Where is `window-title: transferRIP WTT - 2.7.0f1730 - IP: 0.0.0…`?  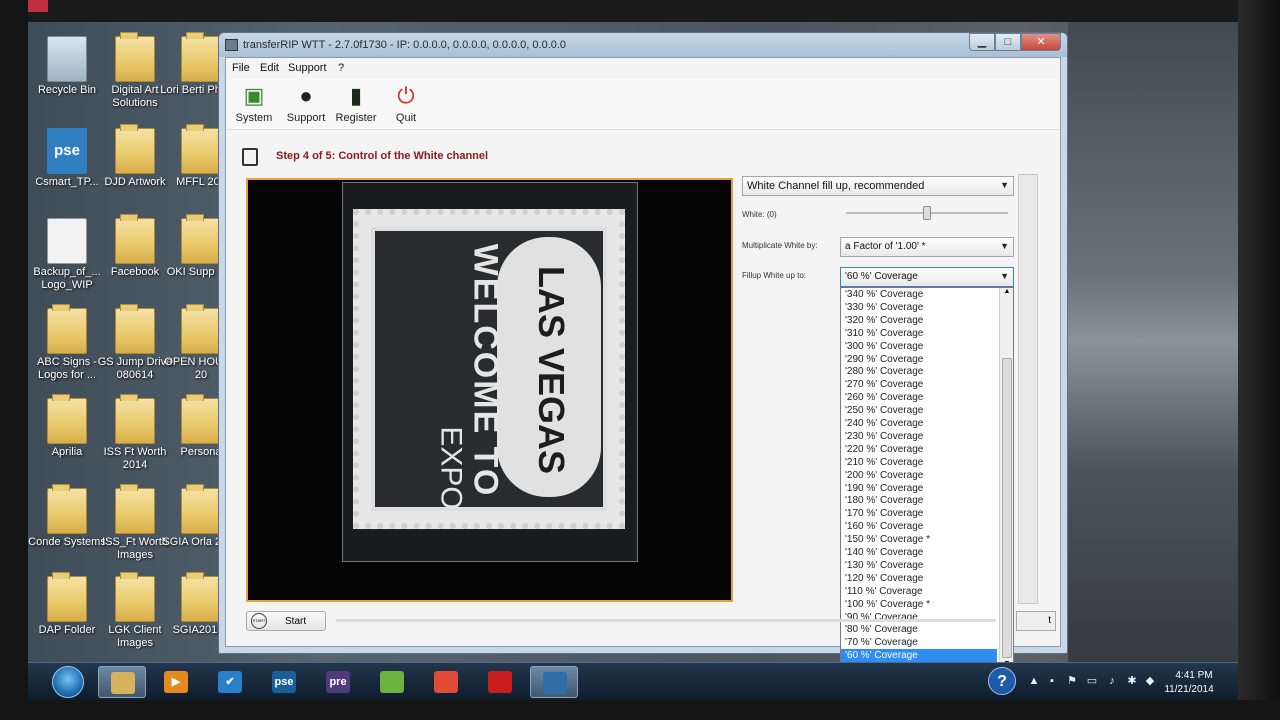
window-title: transferRIP WTT - 2.7.0f1730 - IP: 0.0.0… is located at coordinates (405, 45).